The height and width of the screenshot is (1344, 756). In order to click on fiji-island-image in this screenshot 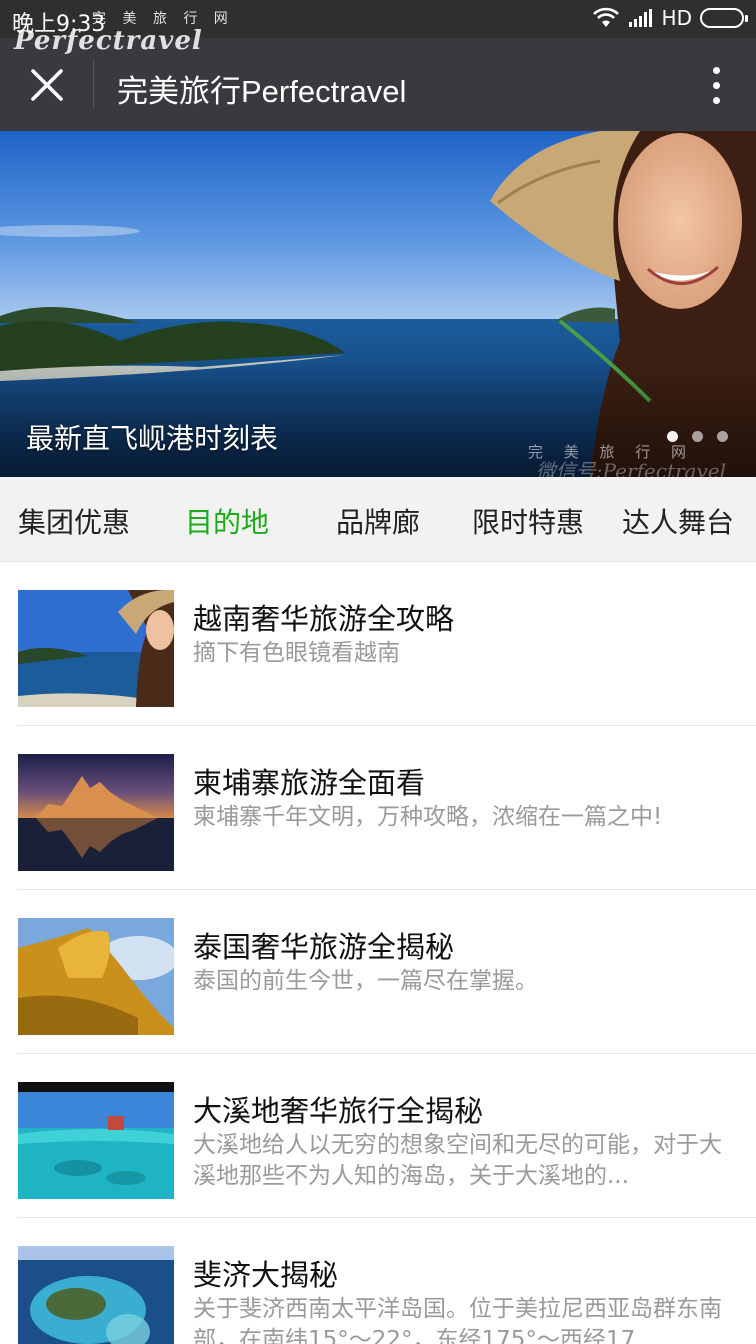, I will do `click(96, 1295)`.